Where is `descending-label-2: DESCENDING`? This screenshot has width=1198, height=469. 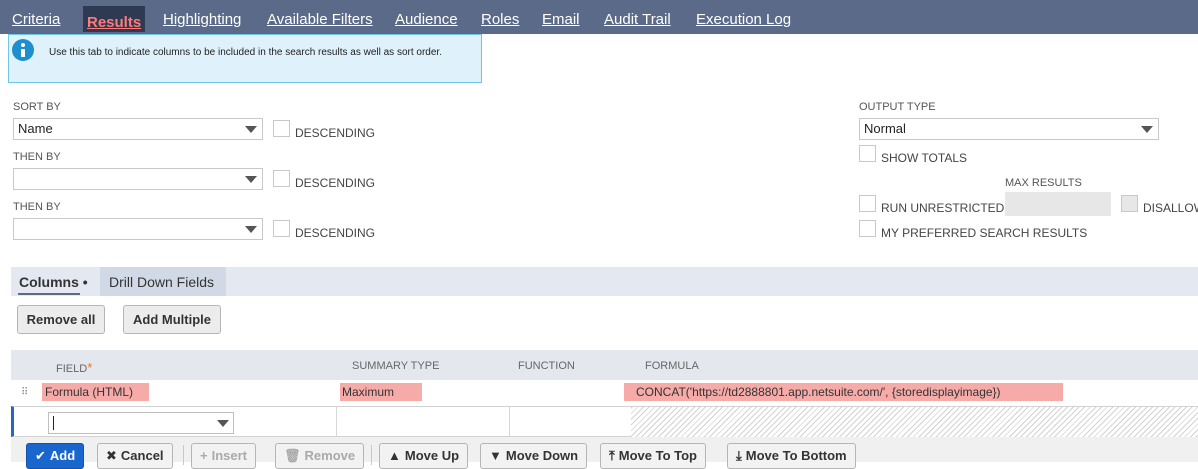
descending-label-2: DESCENDING is located at coordinates (335, 183).